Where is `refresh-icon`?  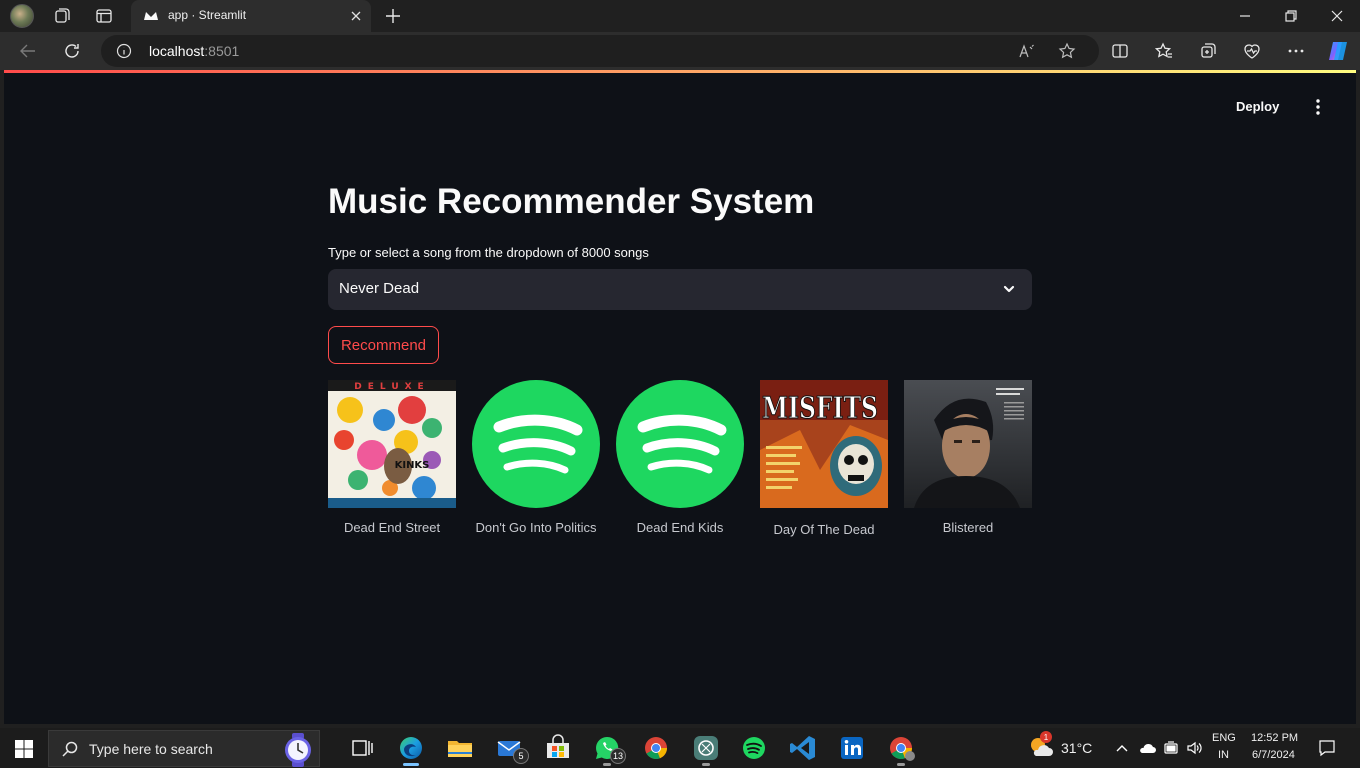 refresh-icon is located at coordinates (72, 51).